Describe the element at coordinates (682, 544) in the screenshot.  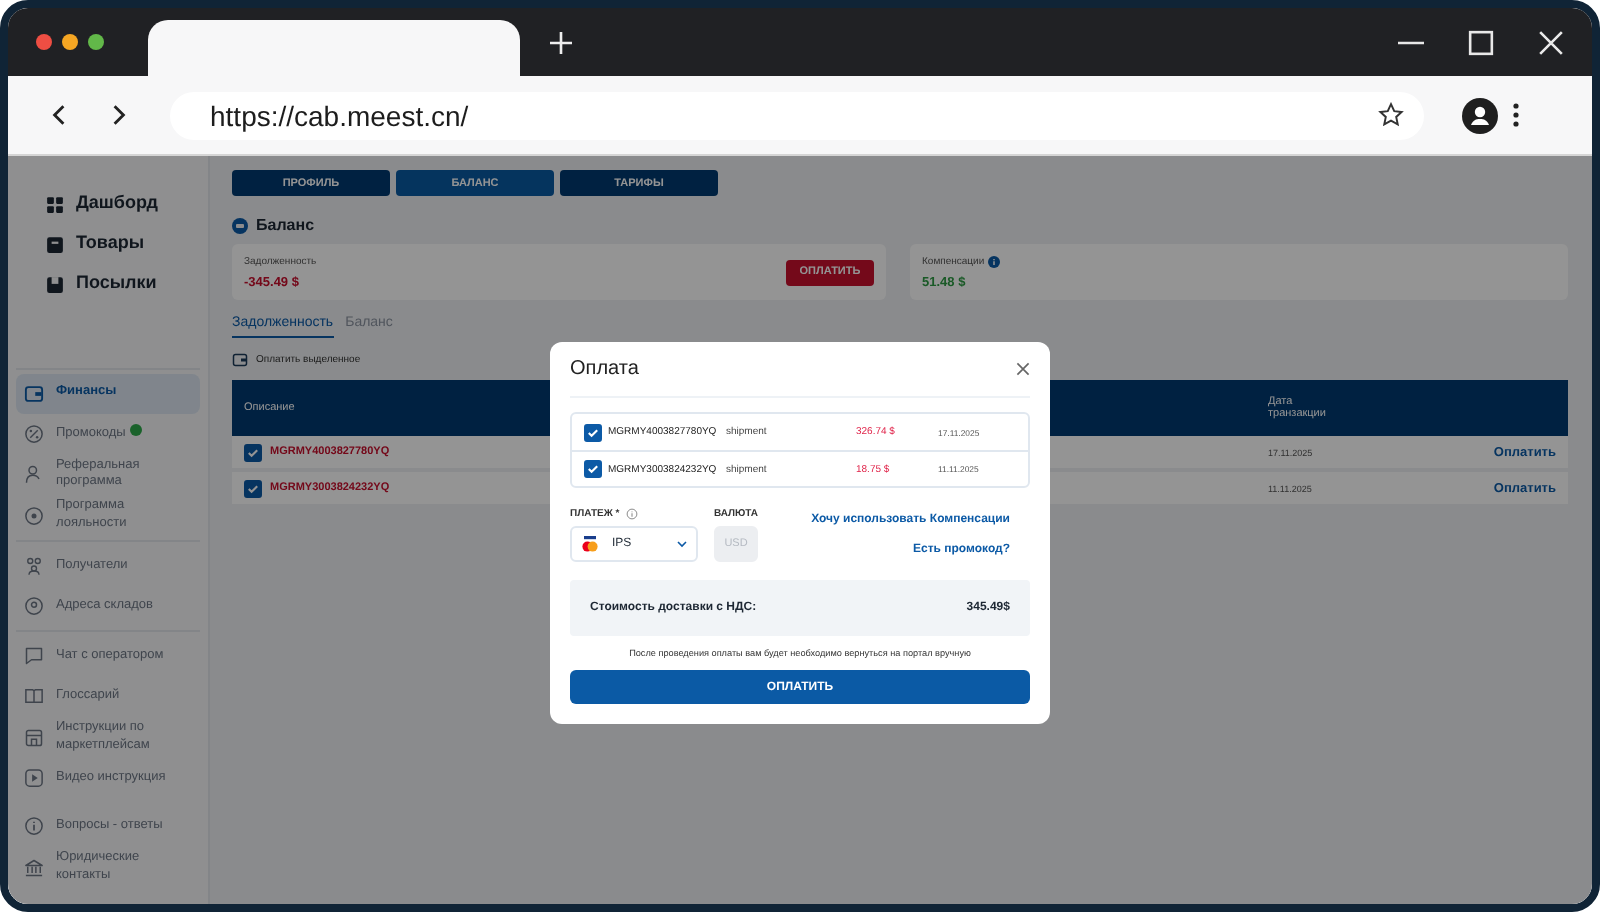
I see `caret-icon` at that location.